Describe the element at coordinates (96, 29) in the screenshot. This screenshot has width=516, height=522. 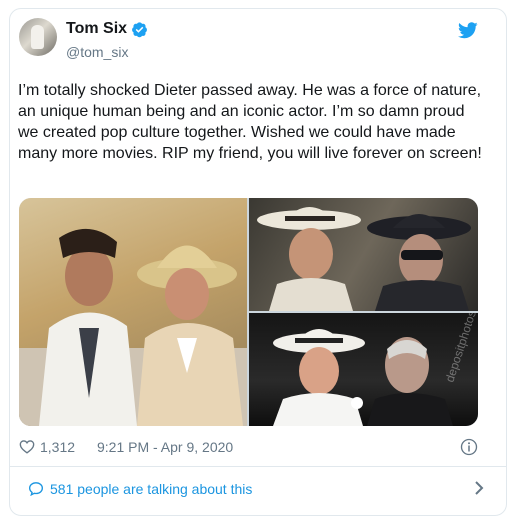
I see `display-name: Tom Six` at that location.